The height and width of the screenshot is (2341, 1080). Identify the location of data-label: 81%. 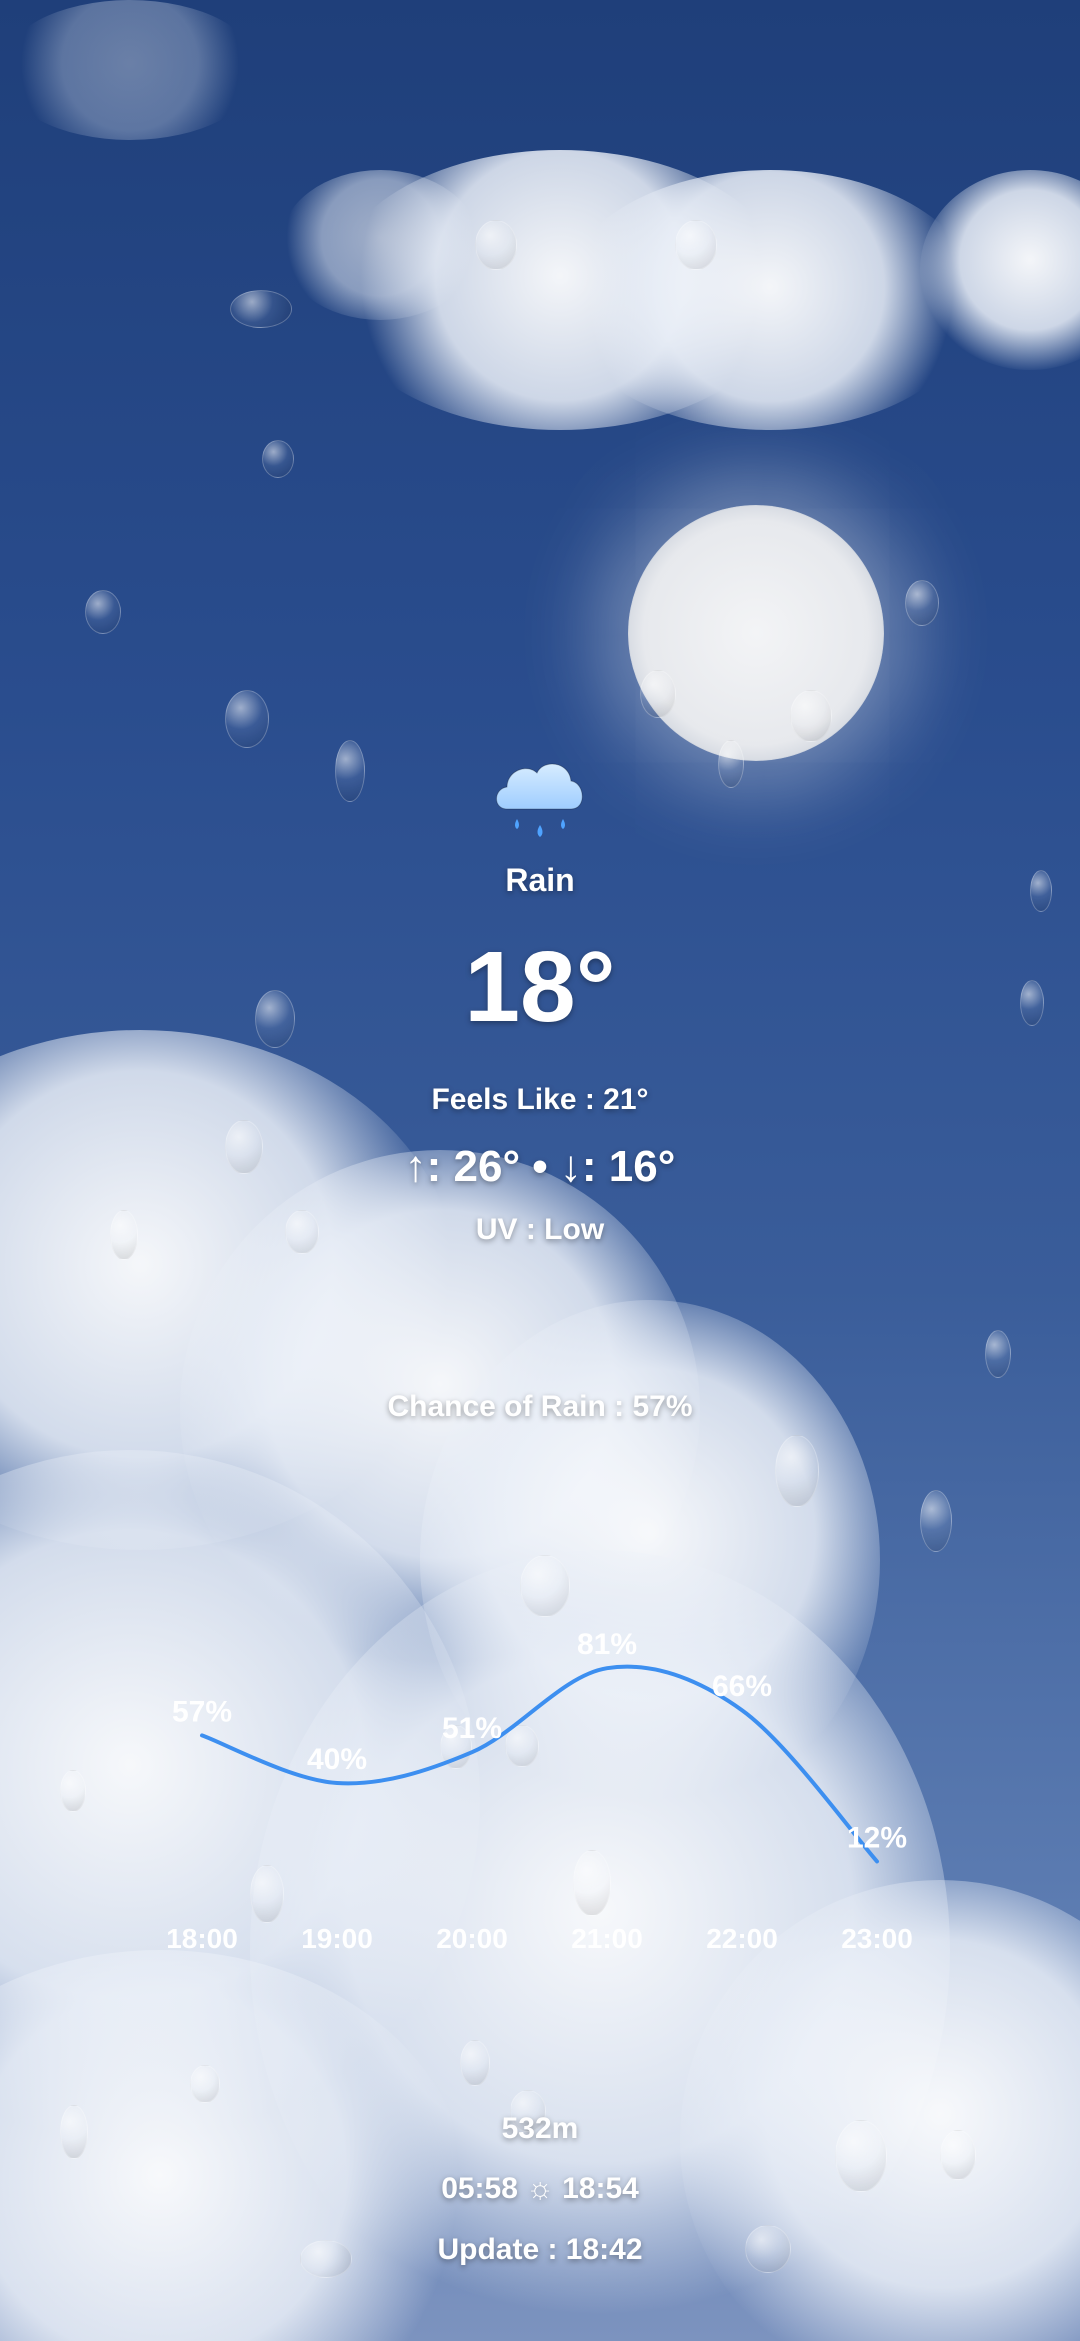
(607, 1644).